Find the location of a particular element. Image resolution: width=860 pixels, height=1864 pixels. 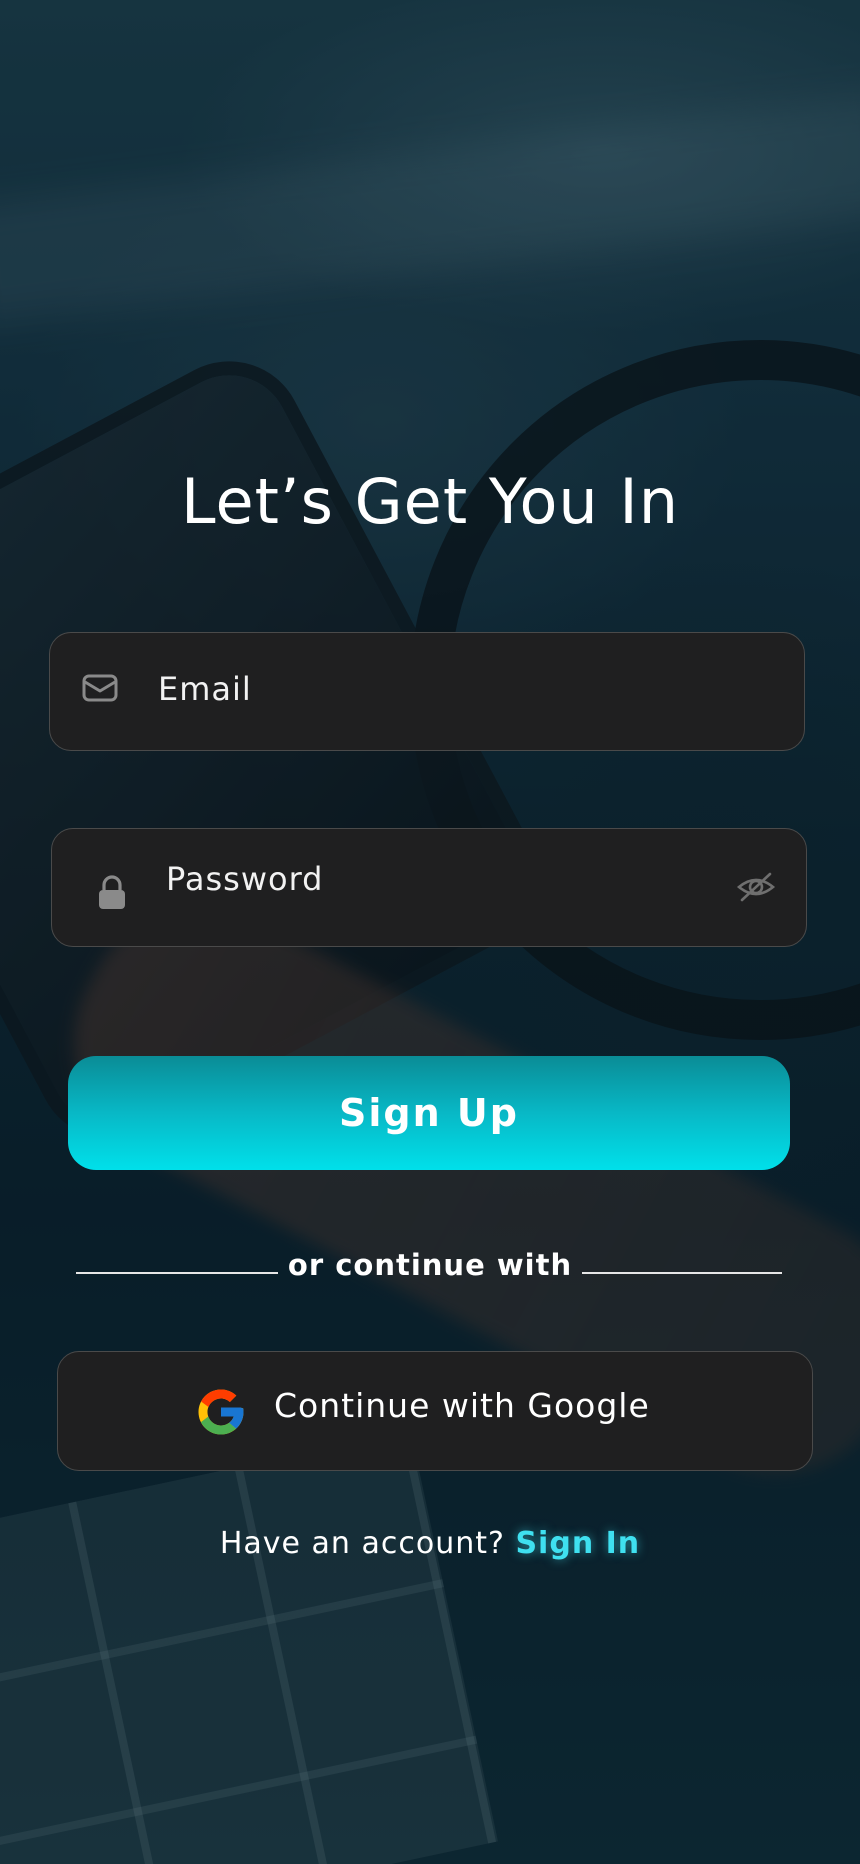

google-icon is located at coordinates (221, 1412).